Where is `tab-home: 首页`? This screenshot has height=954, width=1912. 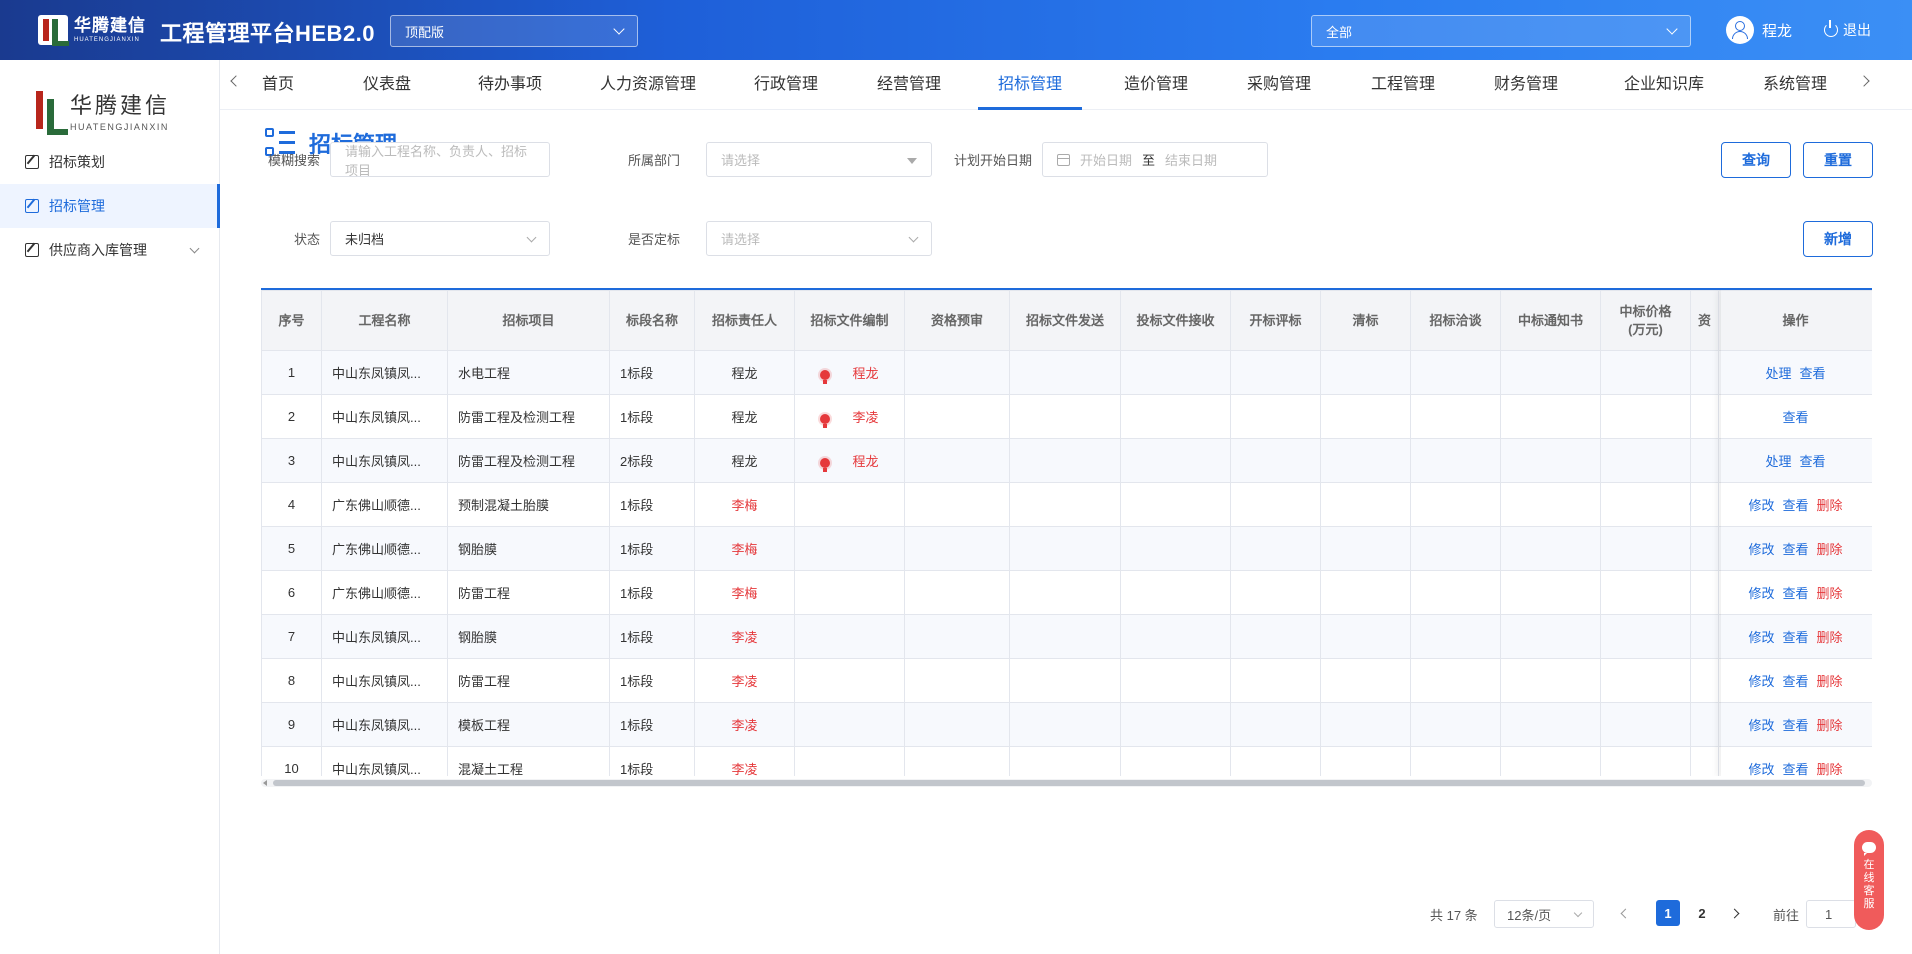
tab-home: 首页 is located at coordinates (278, 85).